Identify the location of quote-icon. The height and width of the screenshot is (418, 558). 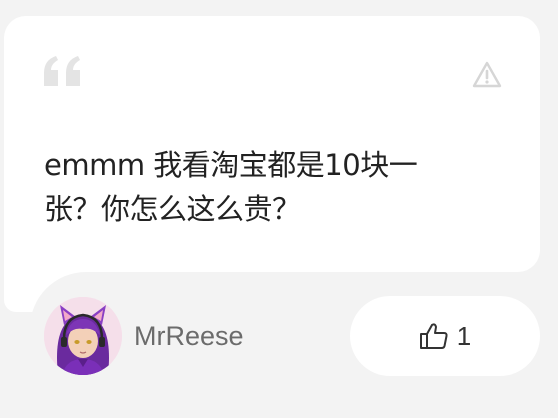
(63, 73).